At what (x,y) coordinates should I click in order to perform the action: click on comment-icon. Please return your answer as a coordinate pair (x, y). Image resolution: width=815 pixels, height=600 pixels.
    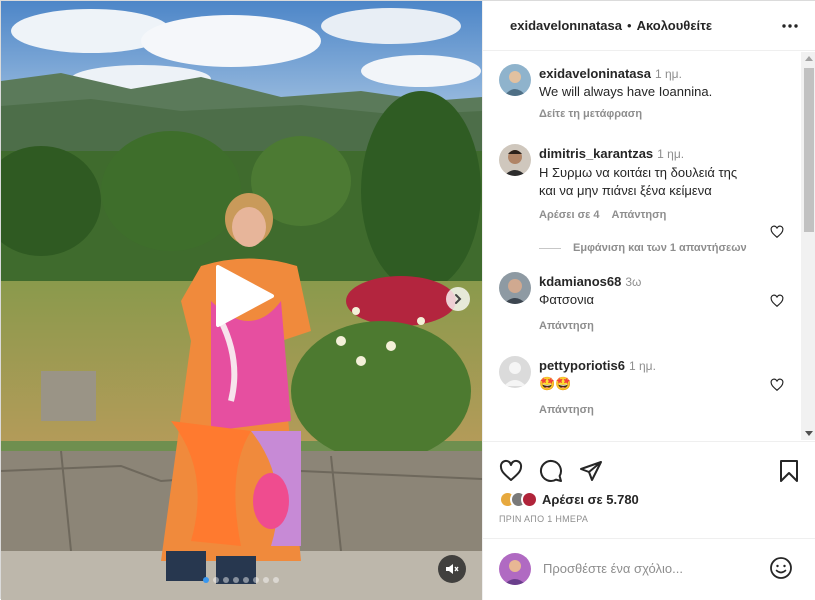
    Looking at the image, I should click on (551, 471).